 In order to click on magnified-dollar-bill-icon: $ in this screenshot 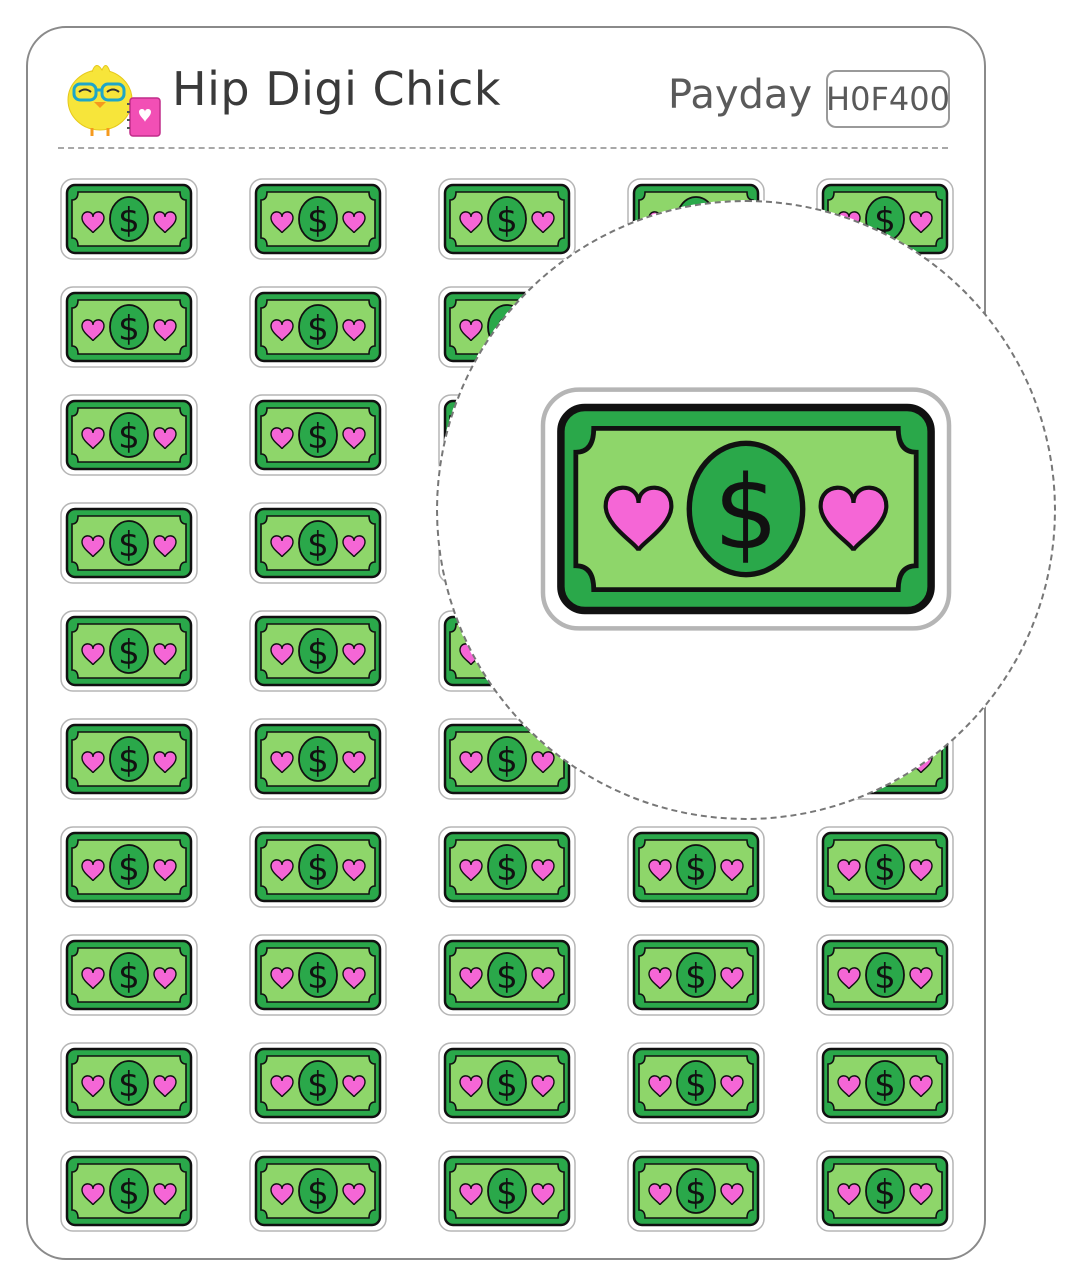, I will do `click(746, 509)`.